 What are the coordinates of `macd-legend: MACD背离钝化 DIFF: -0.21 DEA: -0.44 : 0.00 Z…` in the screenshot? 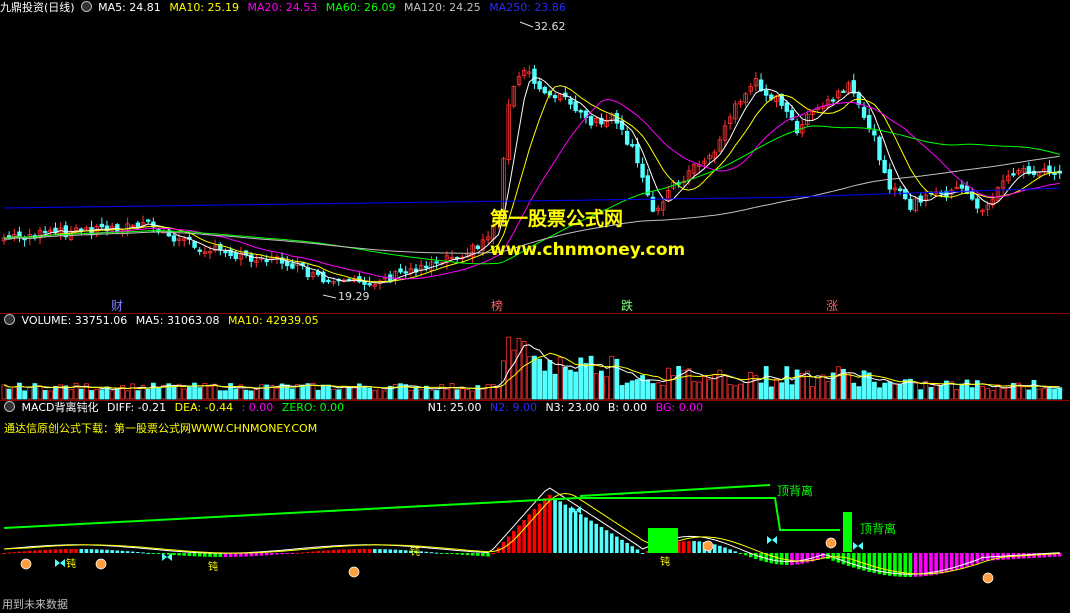 It's located at (354, 408).